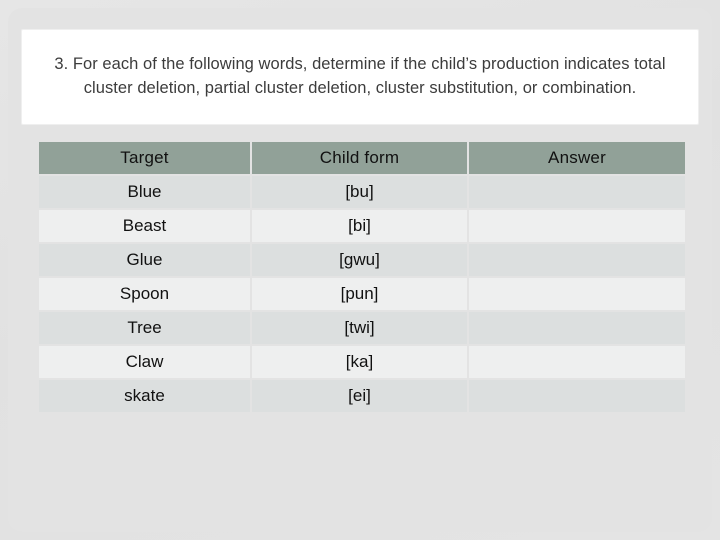  Describe the element at coordinates (144, 362) in the screenshot. I see `cell-target: Claw` at that location.